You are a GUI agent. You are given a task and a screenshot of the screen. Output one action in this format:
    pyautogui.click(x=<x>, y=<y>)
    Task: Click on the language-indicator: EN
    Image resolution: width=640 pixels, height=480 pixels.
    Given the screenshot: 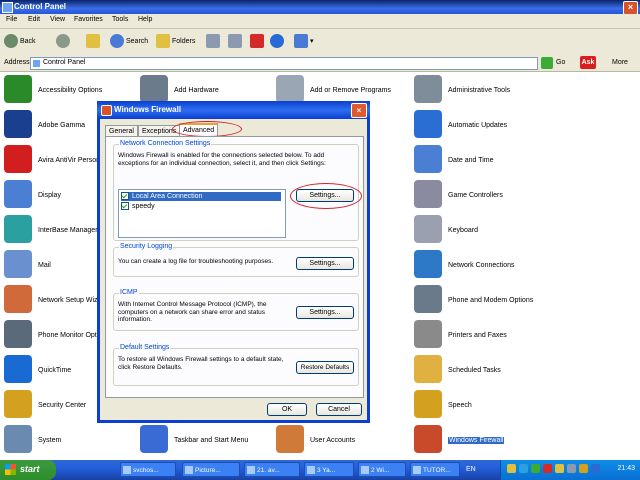 What is the action you would take?
    pyautogui.click(x=471, y=469)
    